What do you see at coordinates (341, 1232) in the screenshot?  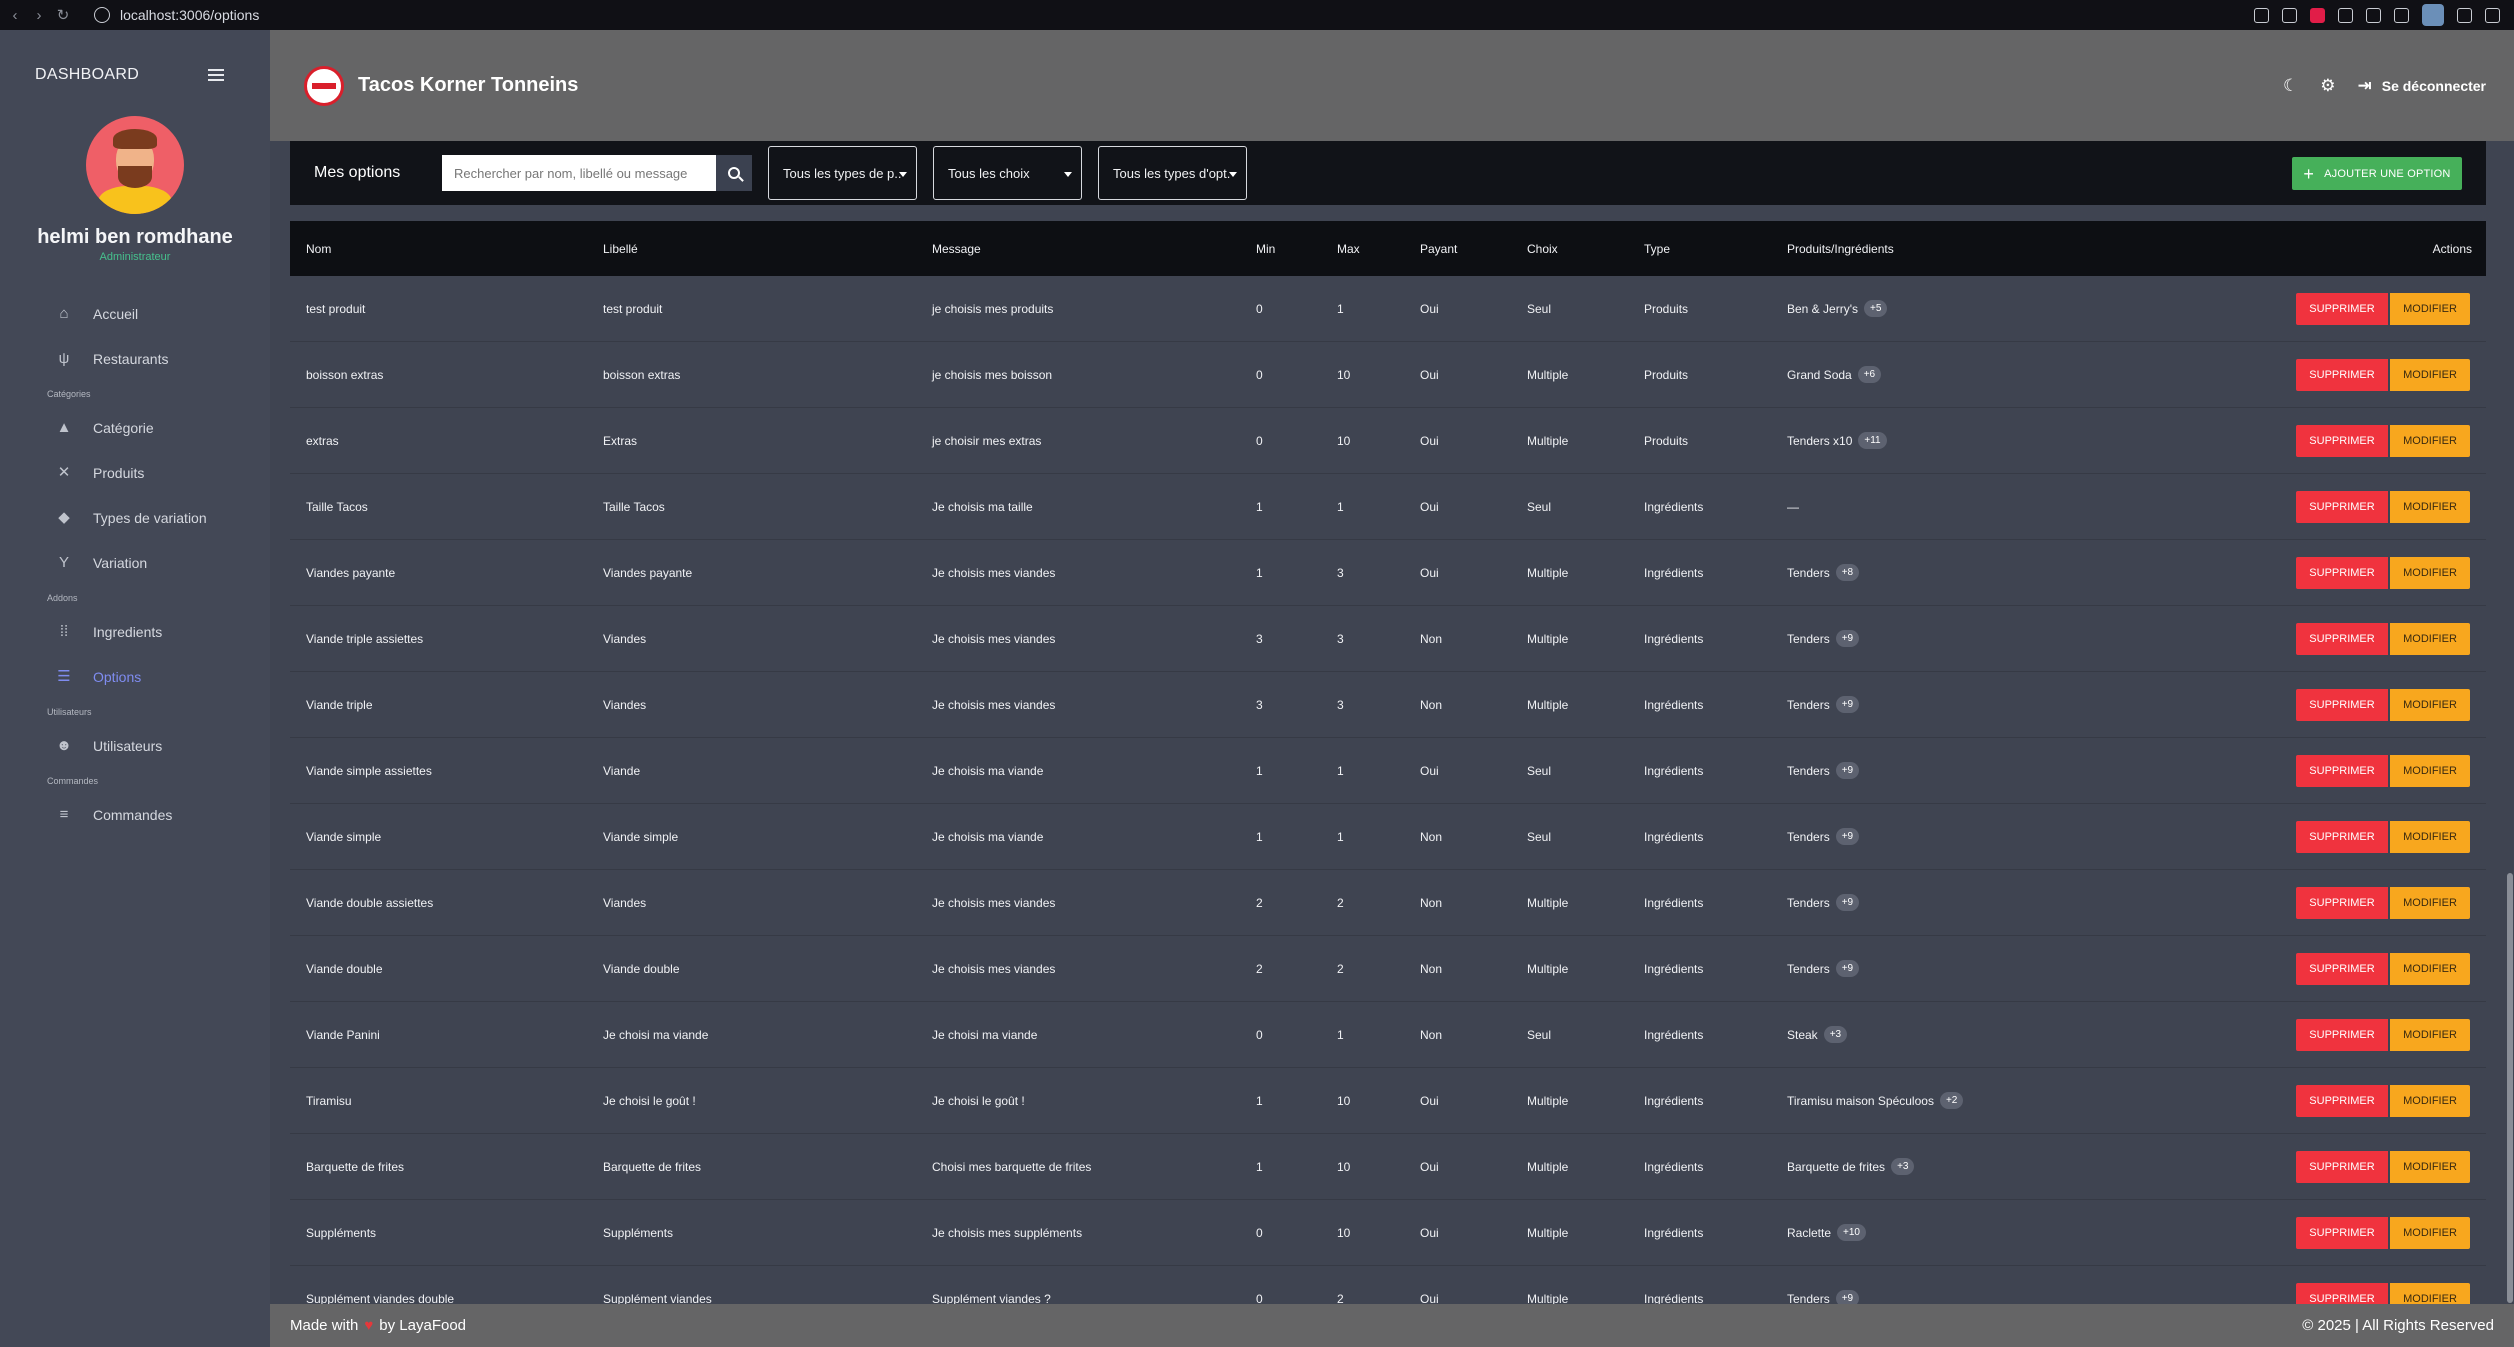 I see `cell-nom: Suppléments` at bounding box center [341, 1232].